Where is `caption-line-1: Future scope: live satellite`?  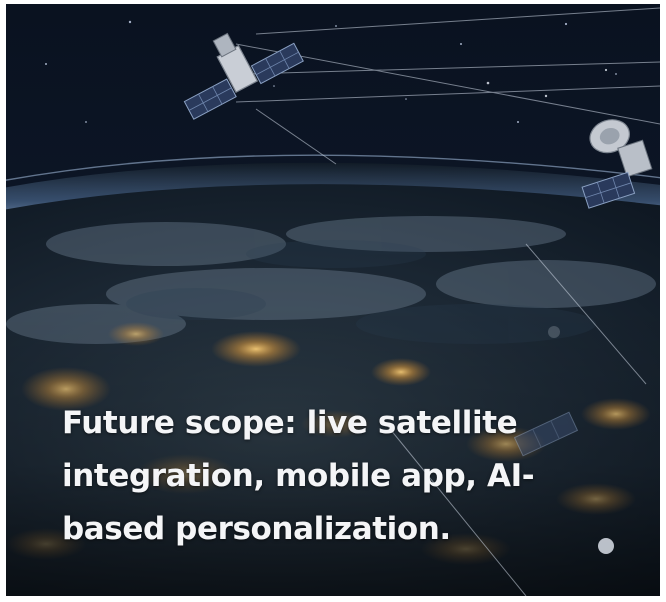
caption-line-1: Future scope: live satellite is located at coordinates (290, 423).